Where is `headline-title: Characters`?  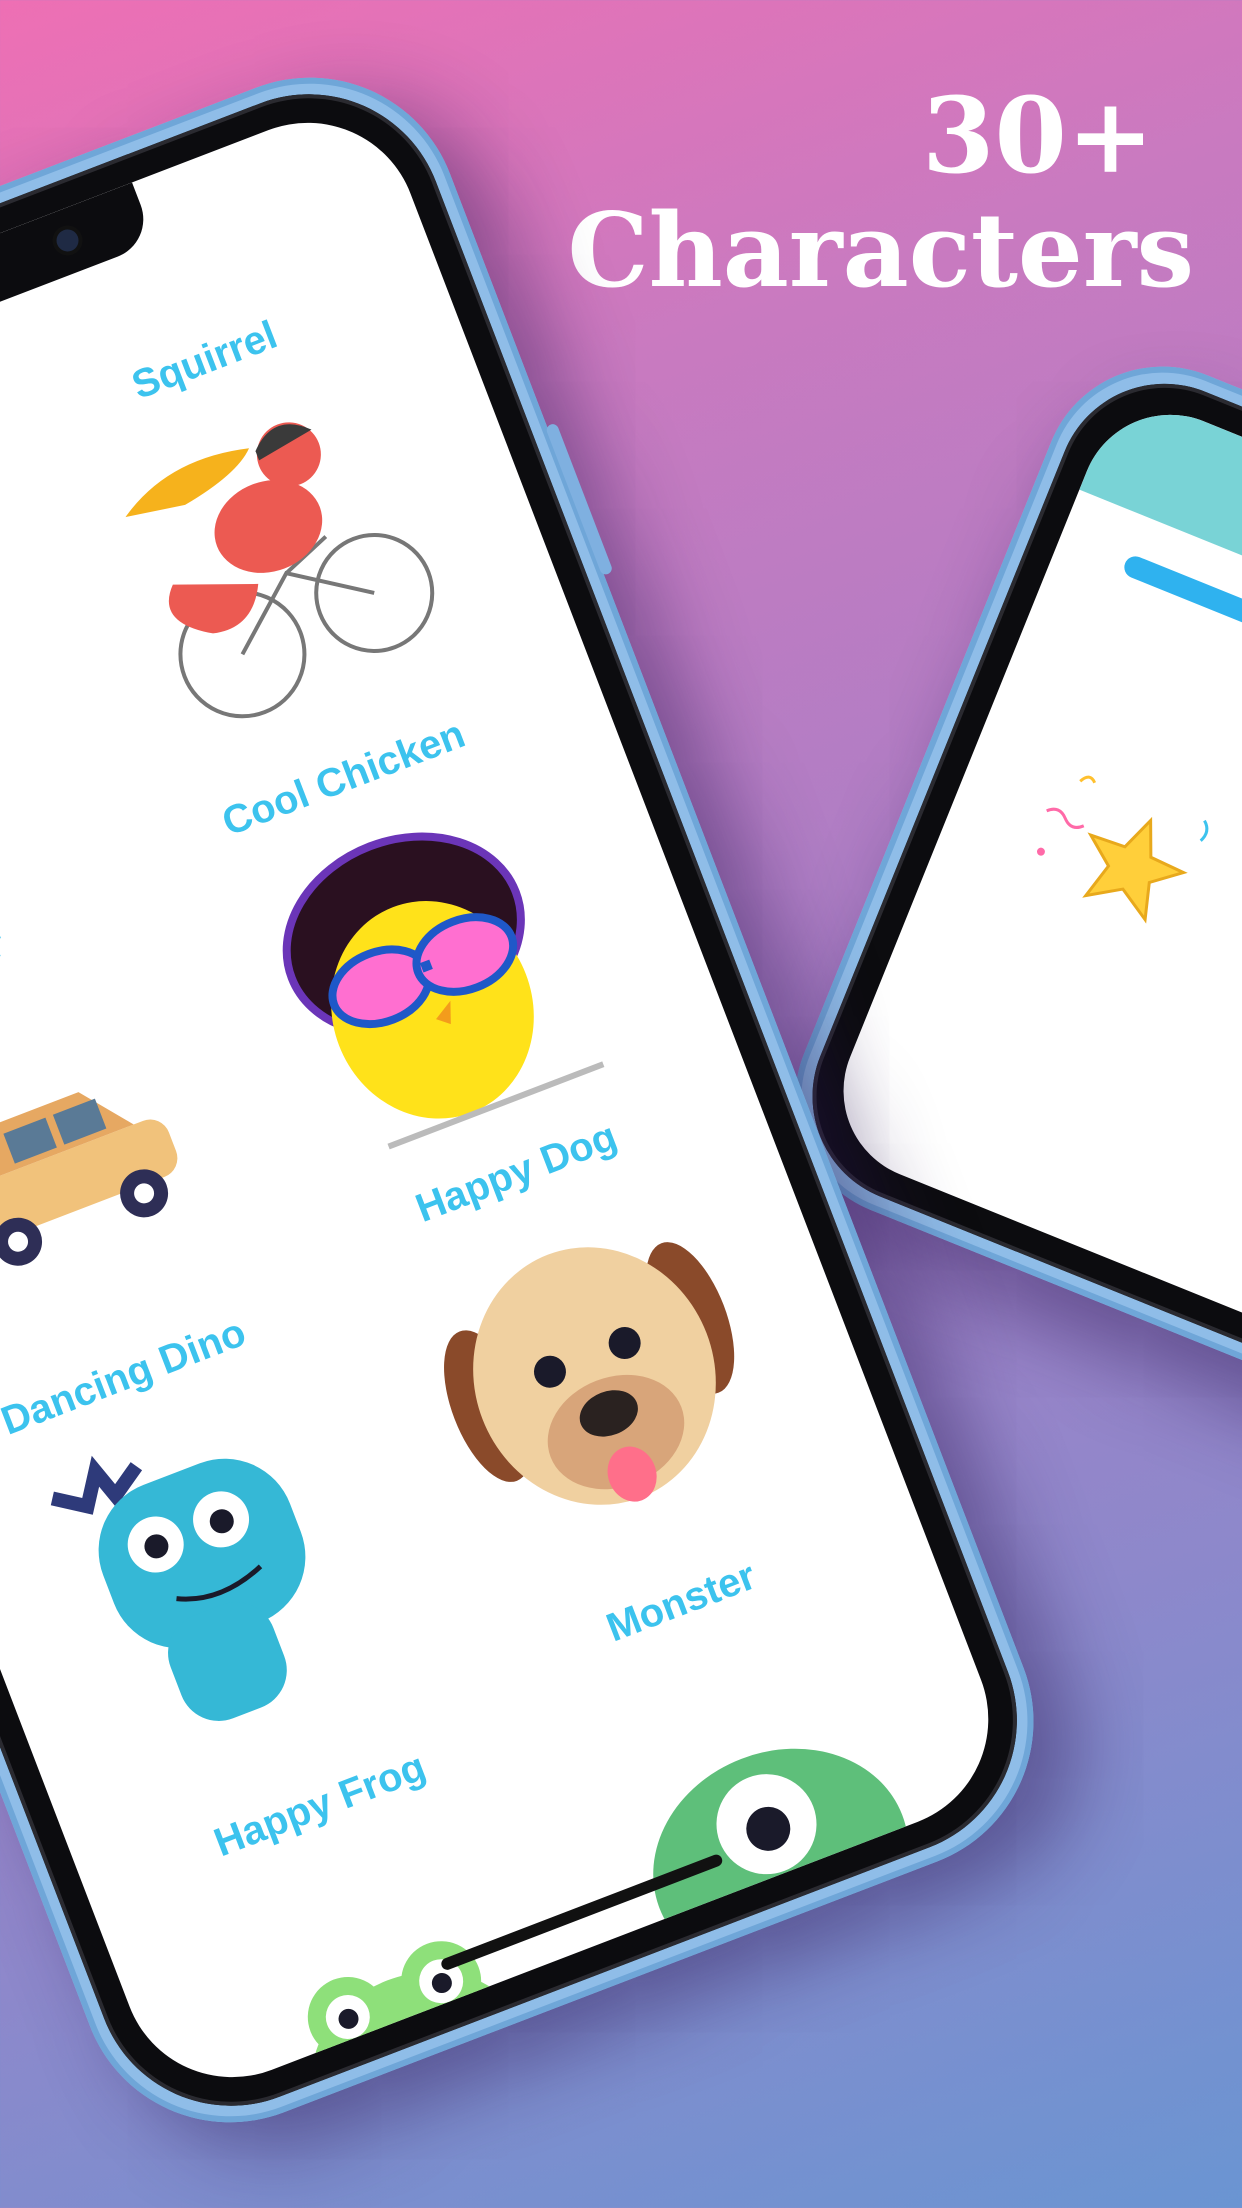
headline-title: Characters is located at coordinates (880, 251).